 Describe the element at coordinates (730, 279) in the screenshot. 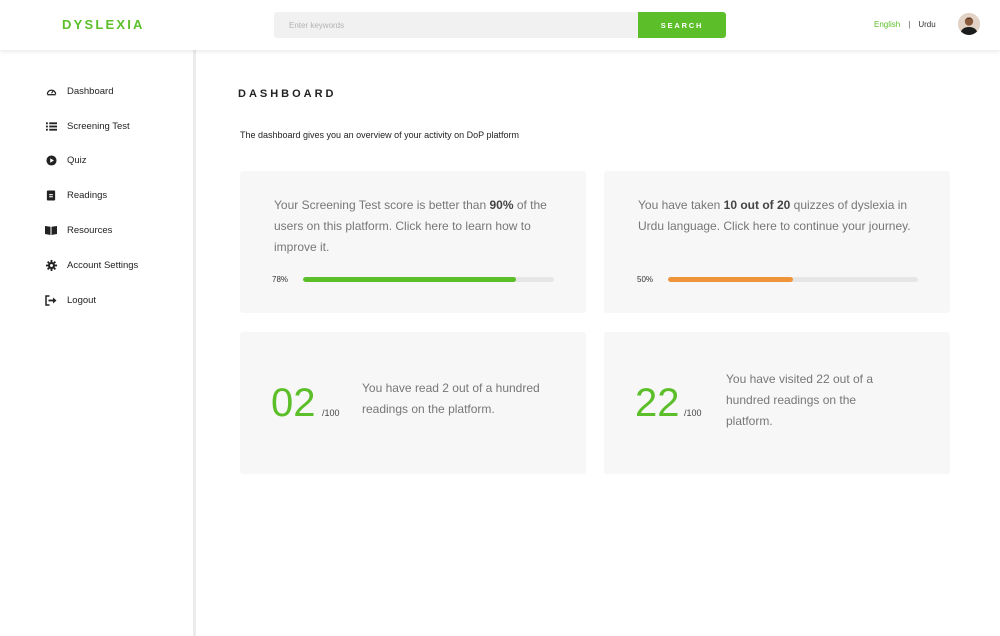

I see `quiz-progress-fill` at that location.